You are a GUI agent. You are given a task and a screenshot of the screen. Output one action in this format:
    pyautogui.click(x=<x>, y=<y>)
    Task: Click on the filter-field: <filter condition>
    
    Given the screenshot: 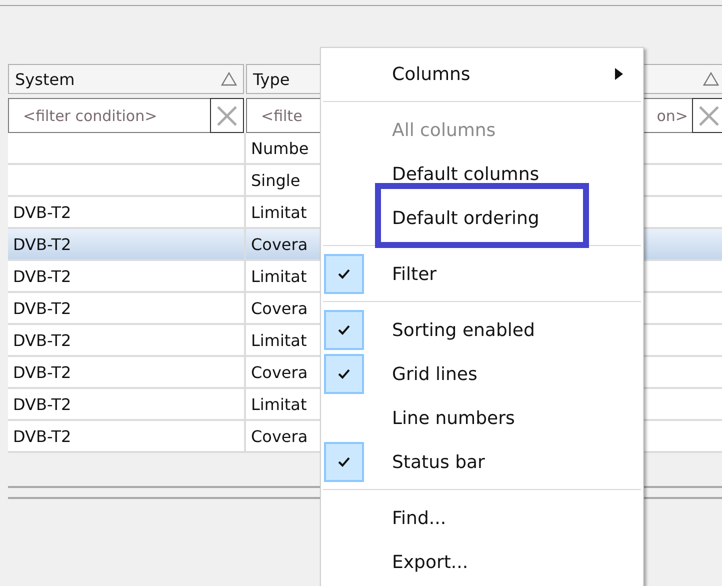 What is the action you would take?
    pyautogui.click(x=109, y=115)
    